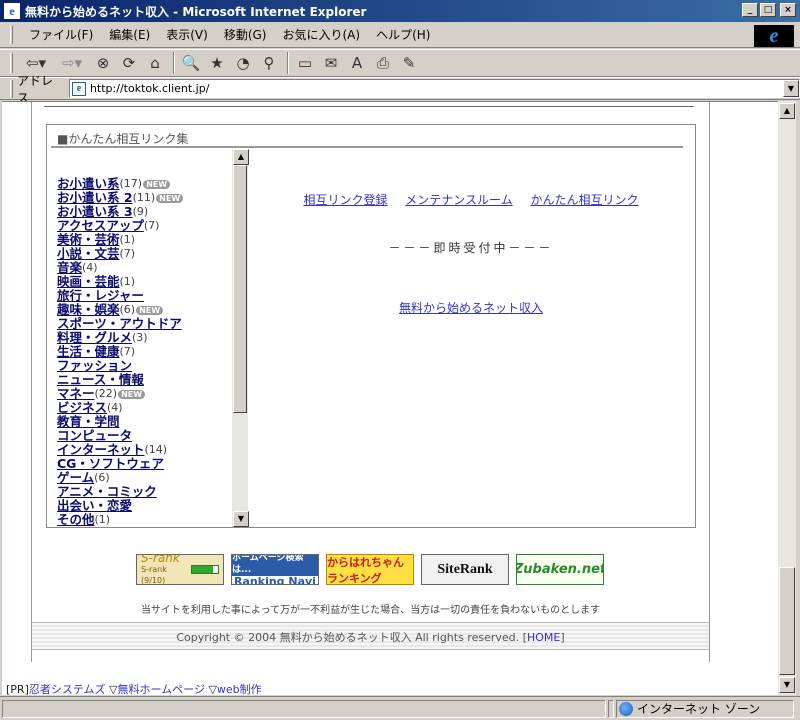 The width and height of the screenshot is (800, 720). What do you see at coordinates (11, 88) in the screenshot?
I see `addressbar-grip` at bounding box center [11, 88].